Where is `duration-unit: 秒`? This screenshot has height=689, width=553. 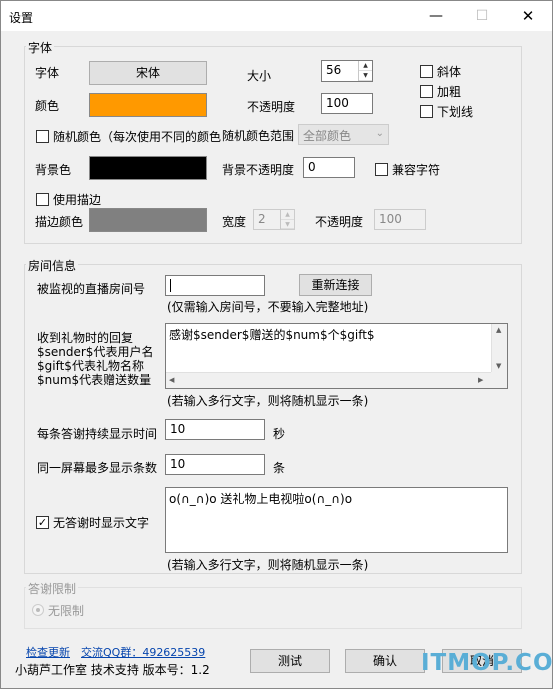 duration-unit: 秒 is located at coordinates (279, 434).